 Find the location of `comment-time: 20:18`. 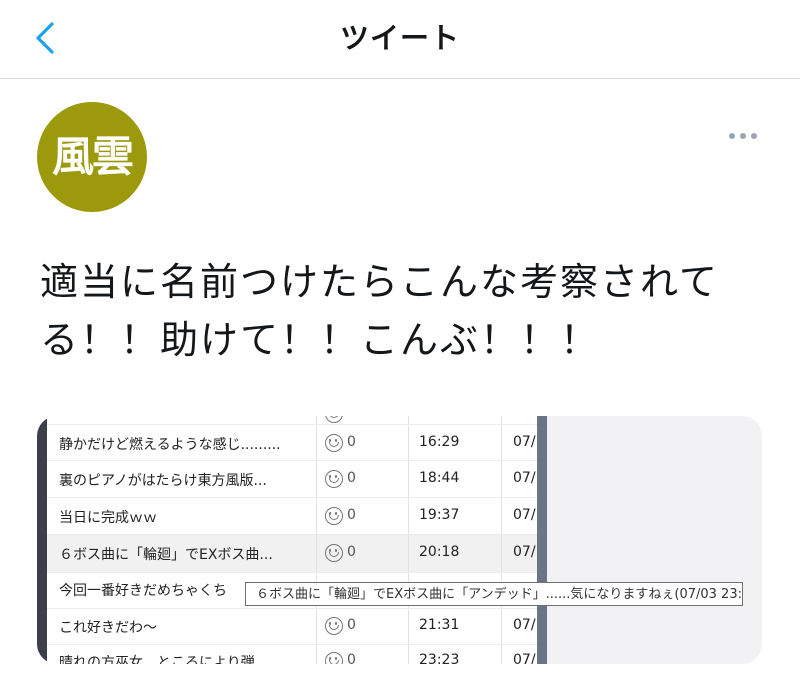

comment-time: 20:18 is located at coordinates (439, 552).